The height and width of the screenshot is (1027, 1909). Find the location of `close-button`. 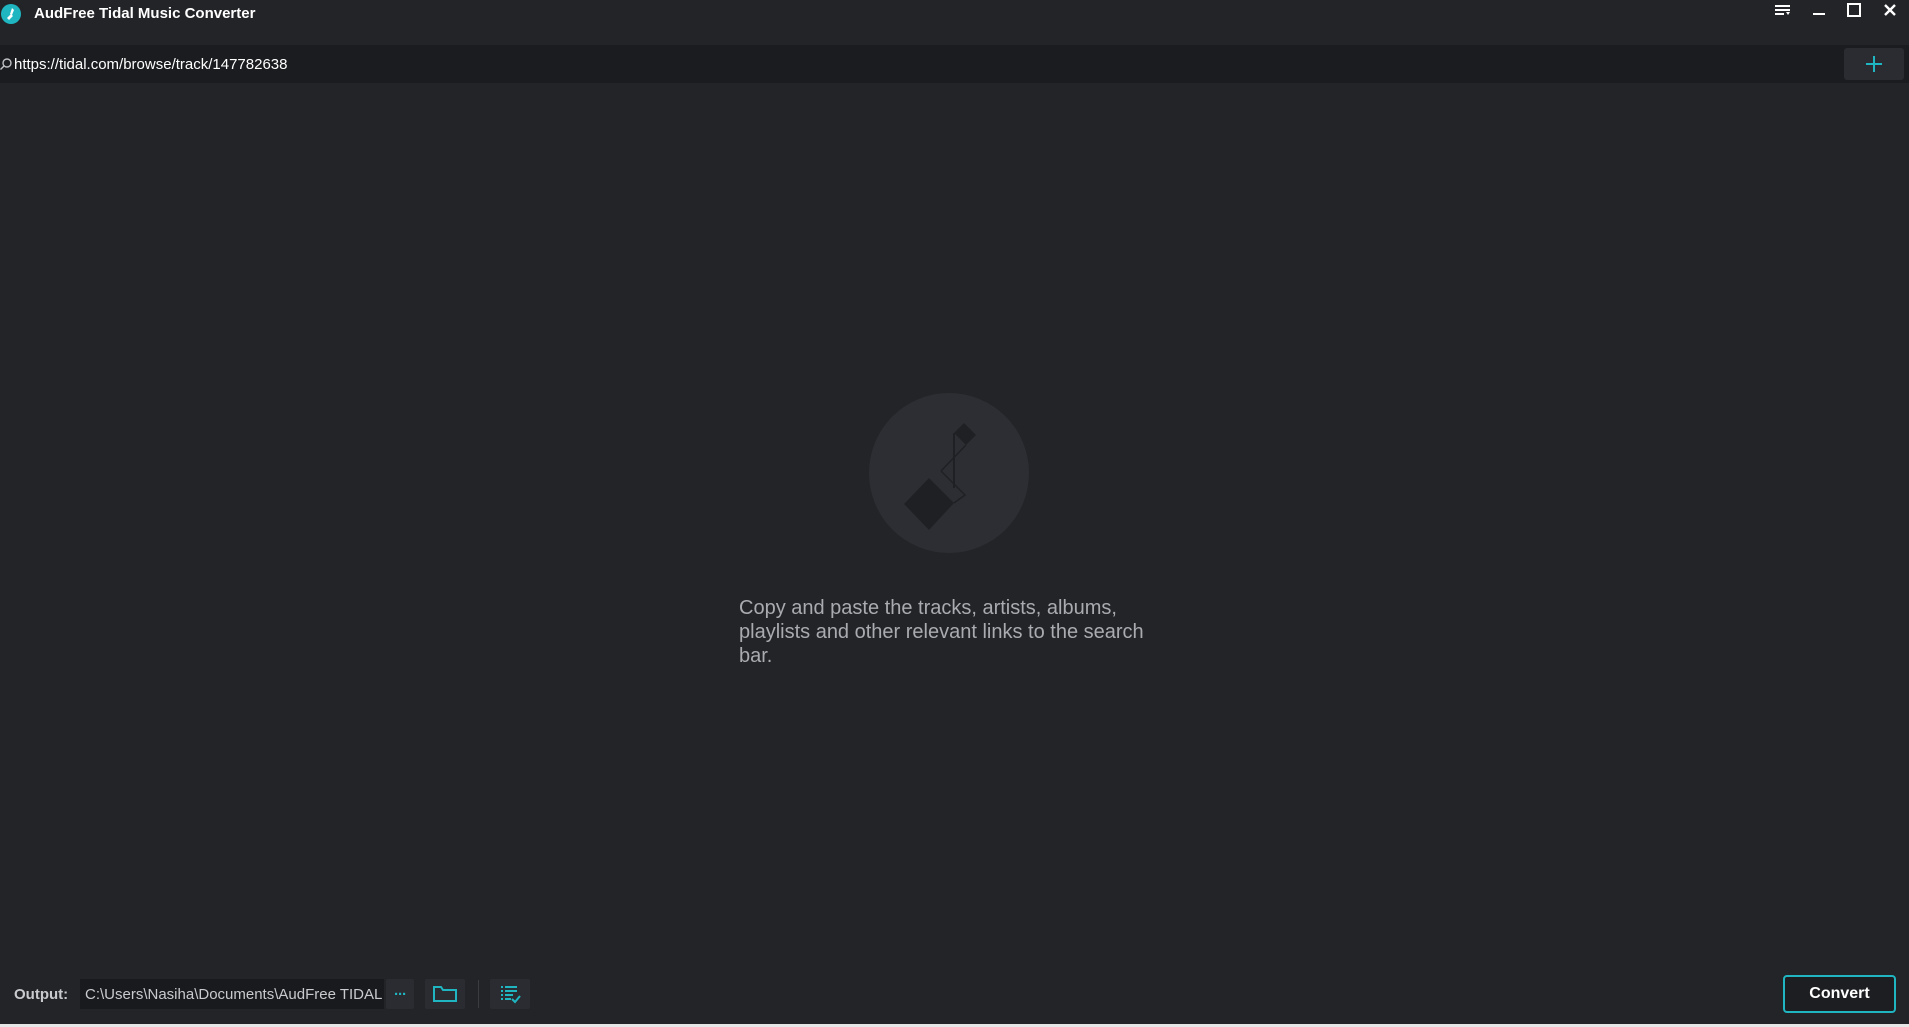

close-button is located at coordinates (1890, 10).